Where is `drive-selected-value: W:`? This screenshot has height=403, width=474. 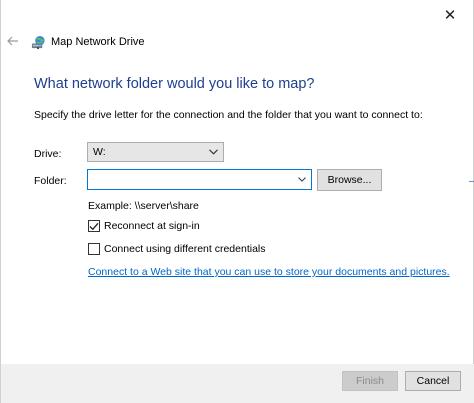 drive-selected-value: W: is located at coordinates (99, 152).